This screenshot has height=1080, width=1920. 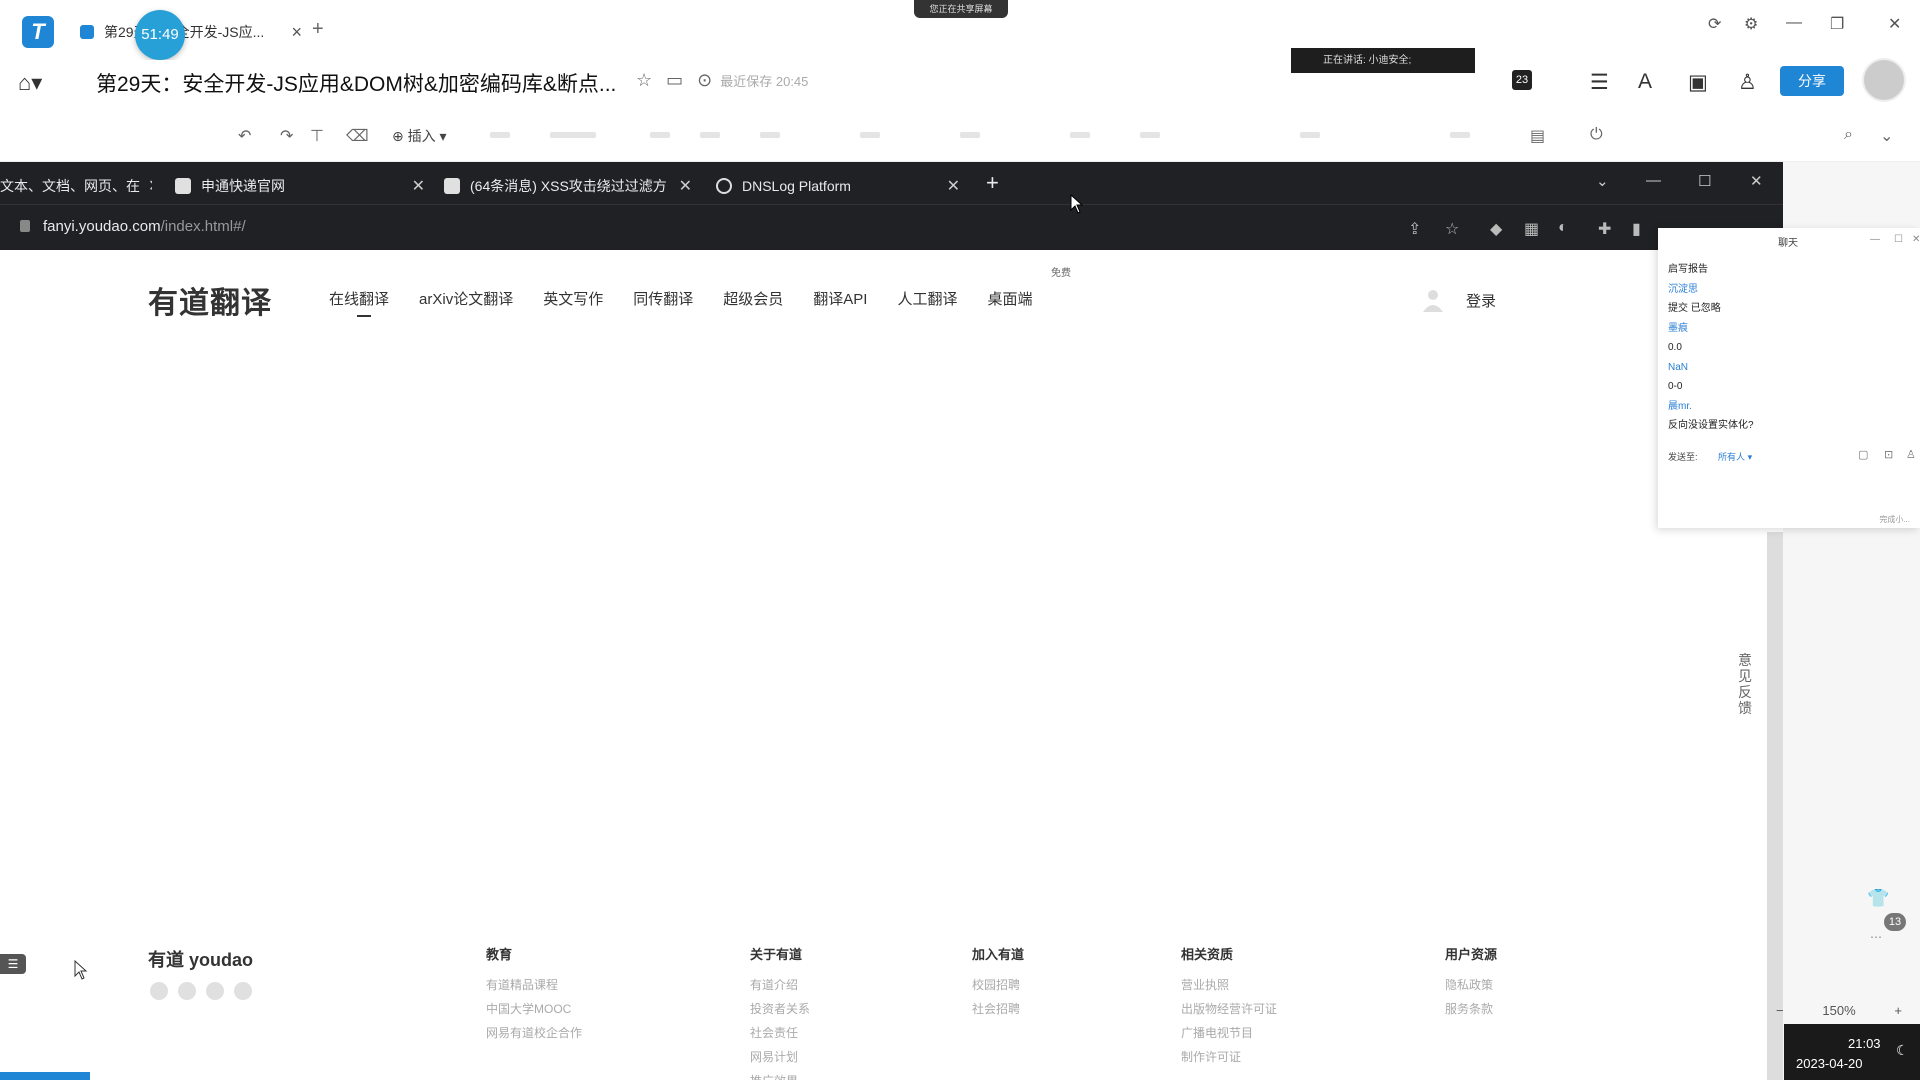 What do you see at coordinates (1698, 82) in the screenshot?
I see `present-icon: ▣` at bounding box center [1698, 82].